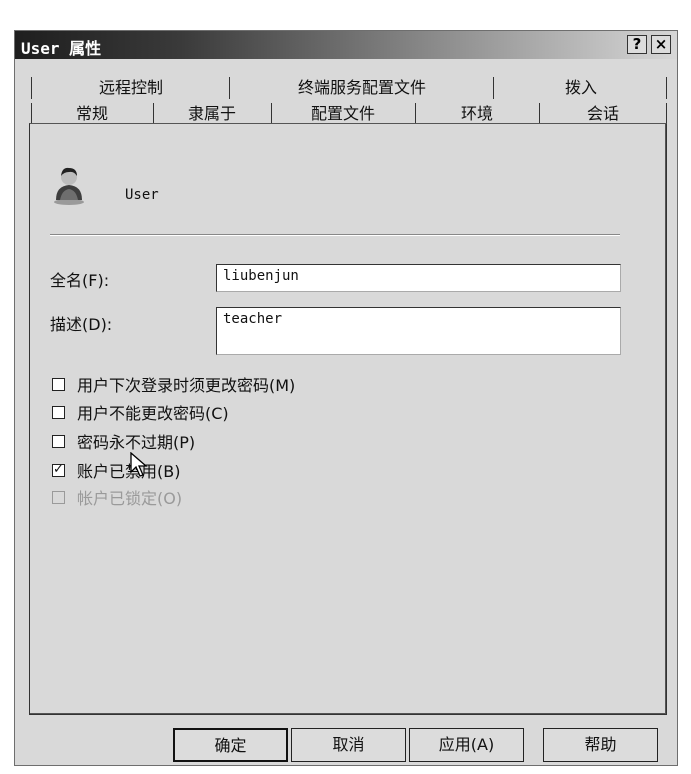 This screenshot has width=691, height=774. Describe the element at coordinates (129, 471) in the screenshot. I see `checkbox-label: 账户已禁用(B)` at that location.